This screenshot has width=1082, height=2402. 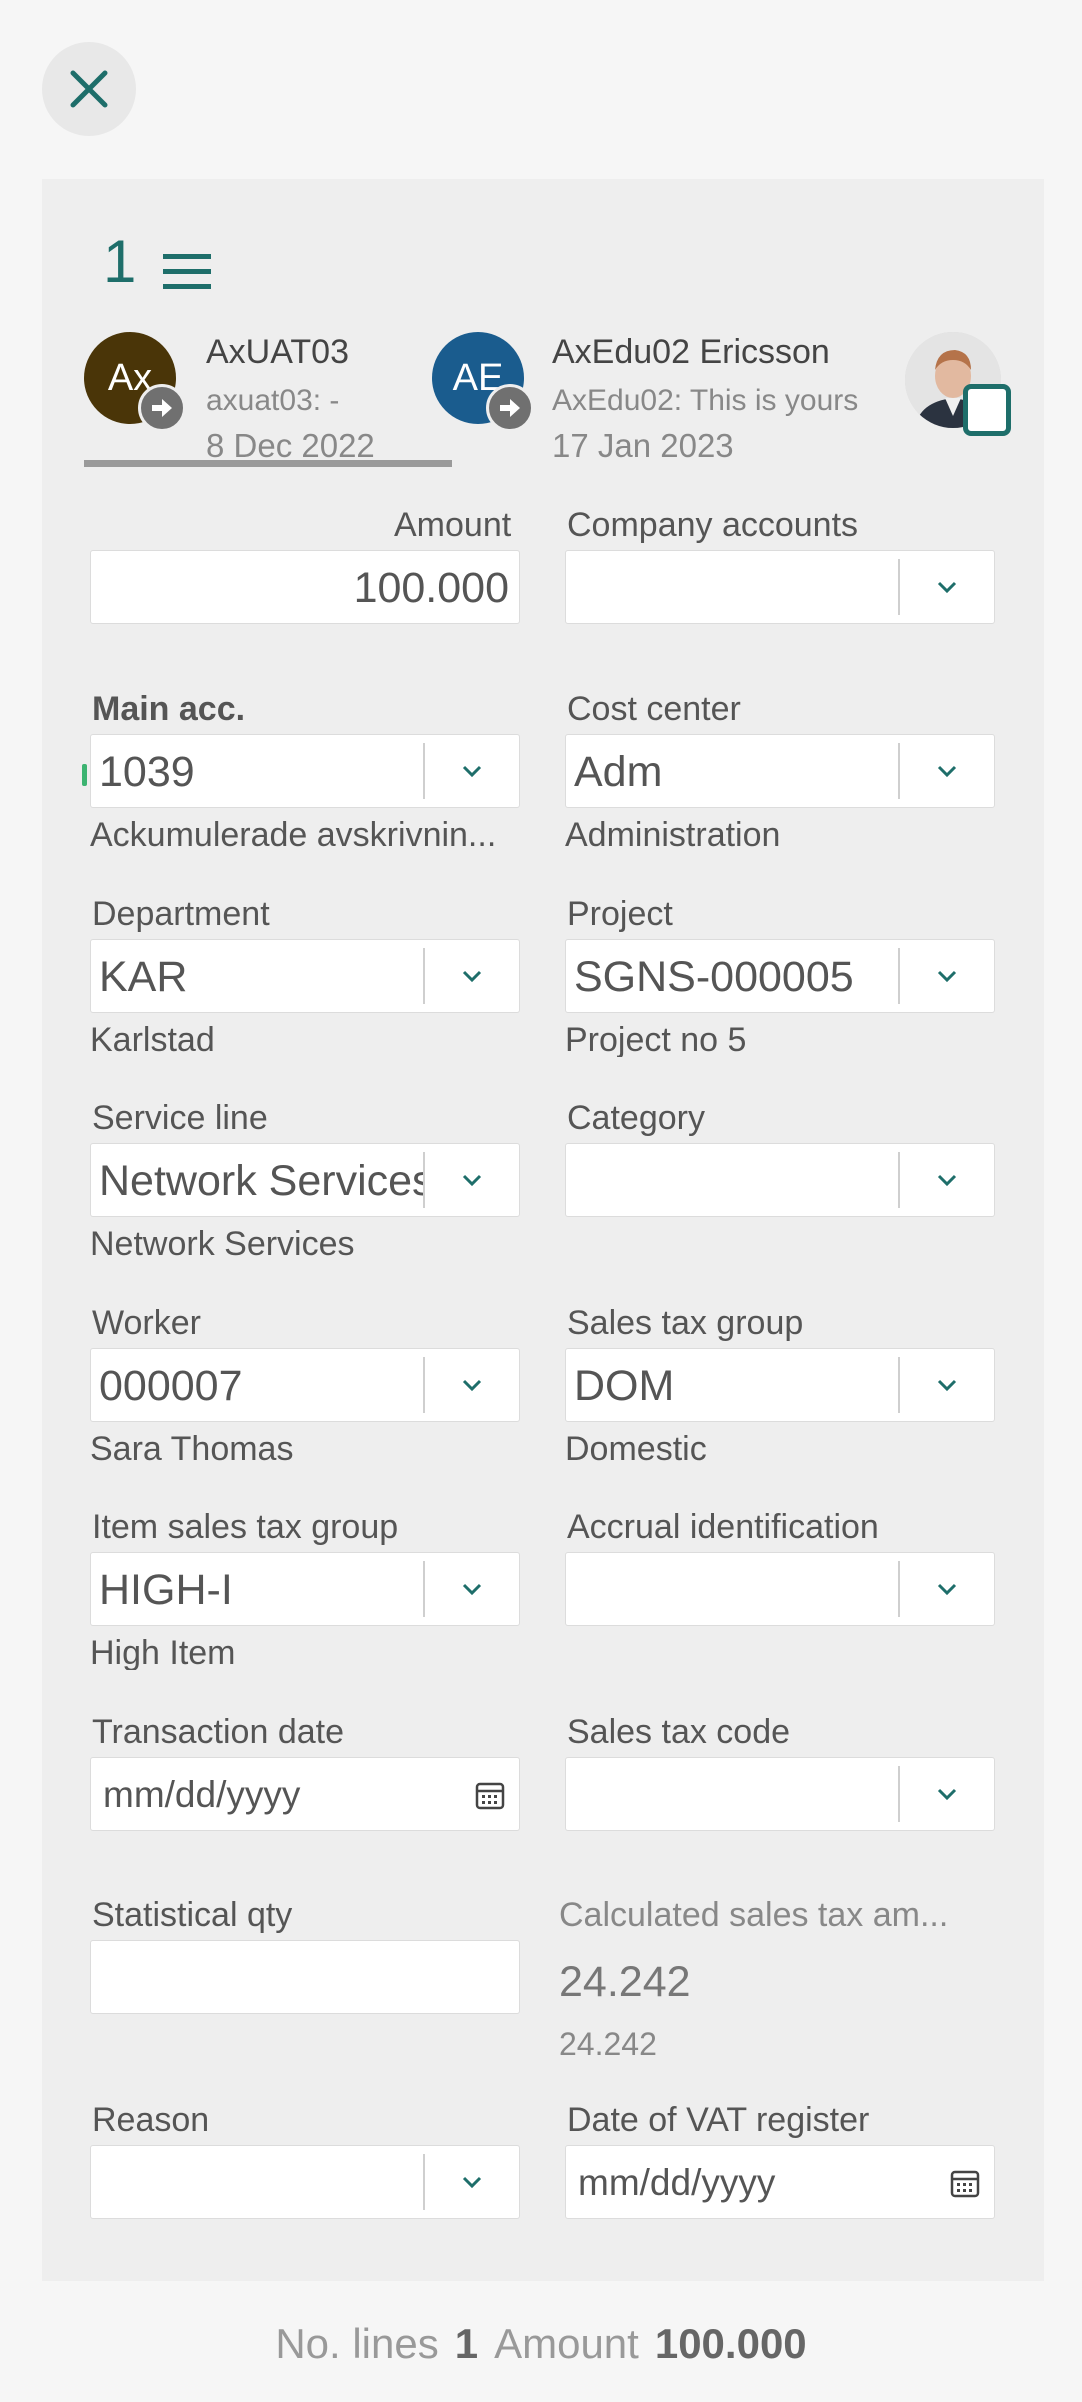 What do you see at coordinates (656, 1040) in the screenshot?
I see `project-description: Project no 5` at bounding box center [656, 1040].